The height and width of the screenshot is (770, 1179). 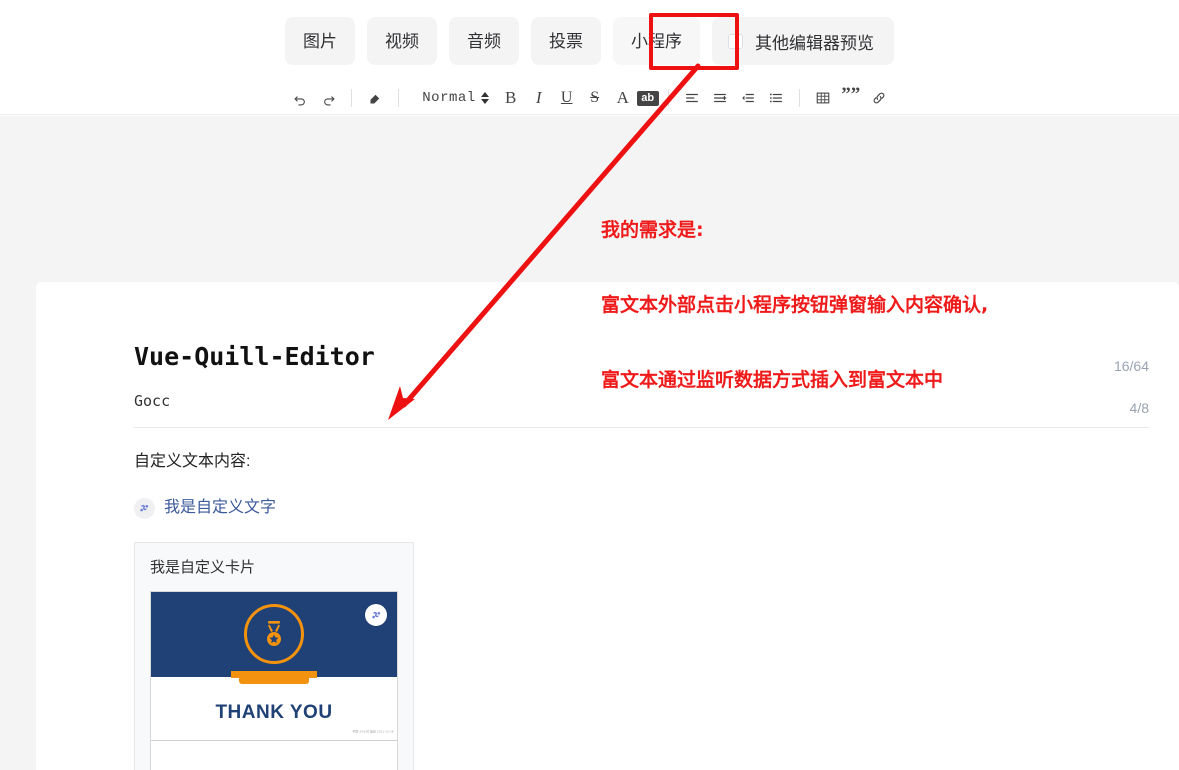 What do you see at coordinates (823, 98) in the screenshot?
I see `table-icon` at bounding box center [823, 98].